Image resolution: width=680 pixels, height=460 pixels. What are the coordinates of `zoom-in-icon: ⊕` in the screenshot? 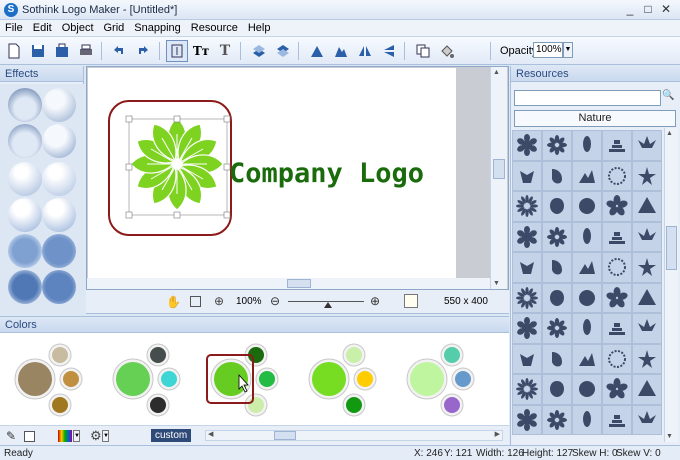 It's located at (375, 301).